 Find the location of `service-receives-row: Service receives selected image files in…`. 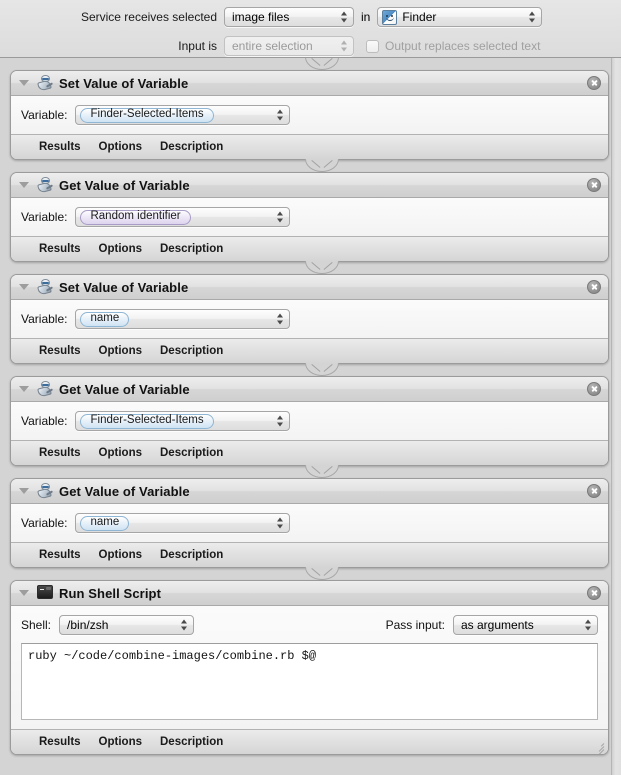

service-receives-row: Service receives selected image files in… is located at coordinates (310, 17).